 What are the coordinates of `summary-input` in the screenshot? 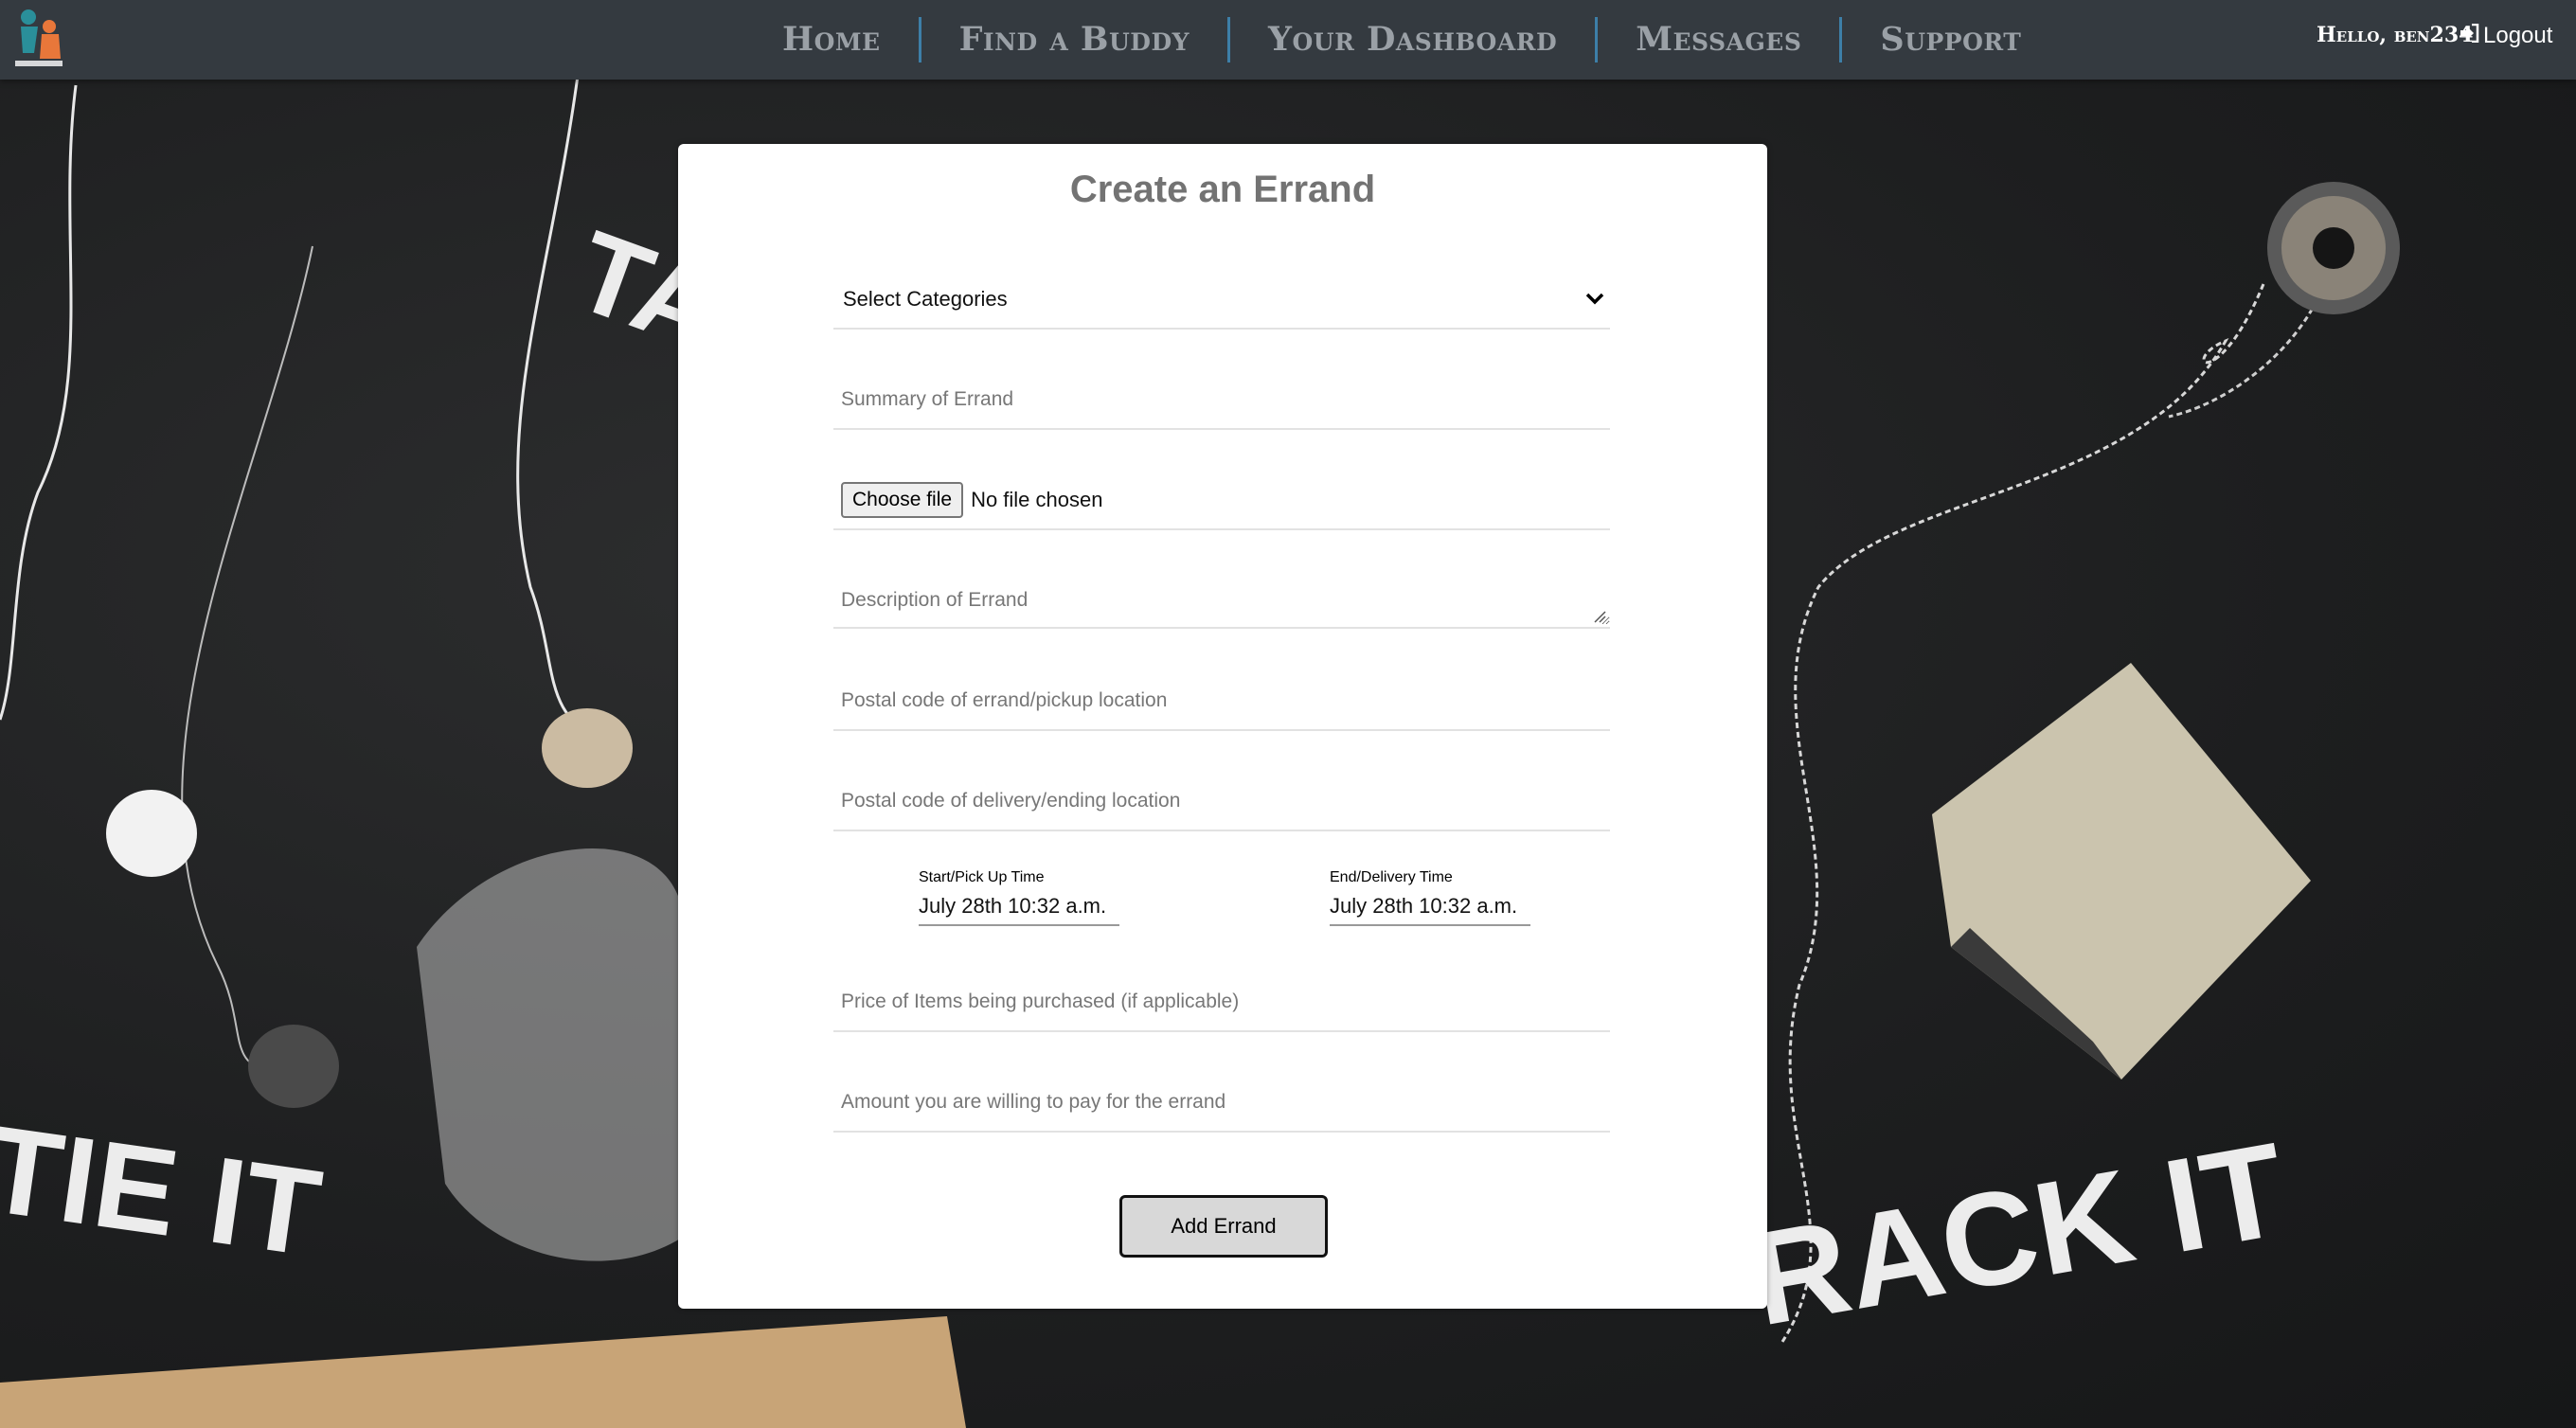 It's located at (1221, 400).